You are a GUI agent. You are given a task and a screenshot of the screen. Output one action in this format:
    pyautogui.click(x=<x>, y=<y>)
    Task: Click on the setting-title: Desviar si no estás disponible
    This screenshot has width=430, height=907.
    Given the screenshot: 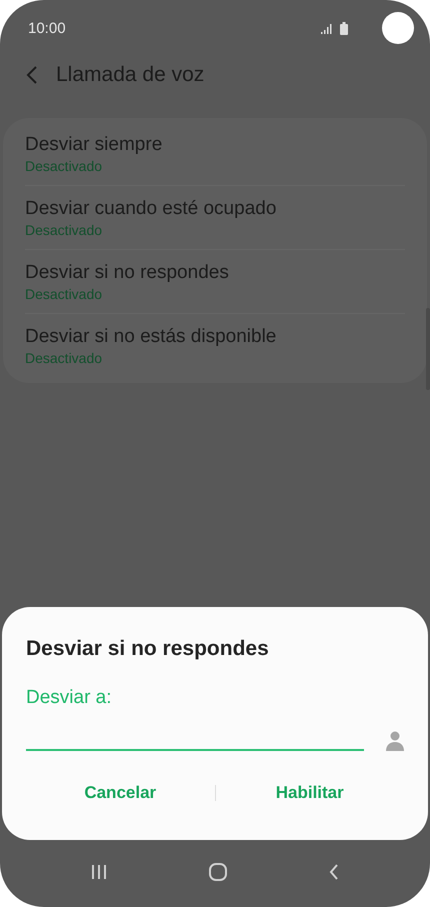 What is the action you would take?
    pyautogui.click(x=215, y=337)
    